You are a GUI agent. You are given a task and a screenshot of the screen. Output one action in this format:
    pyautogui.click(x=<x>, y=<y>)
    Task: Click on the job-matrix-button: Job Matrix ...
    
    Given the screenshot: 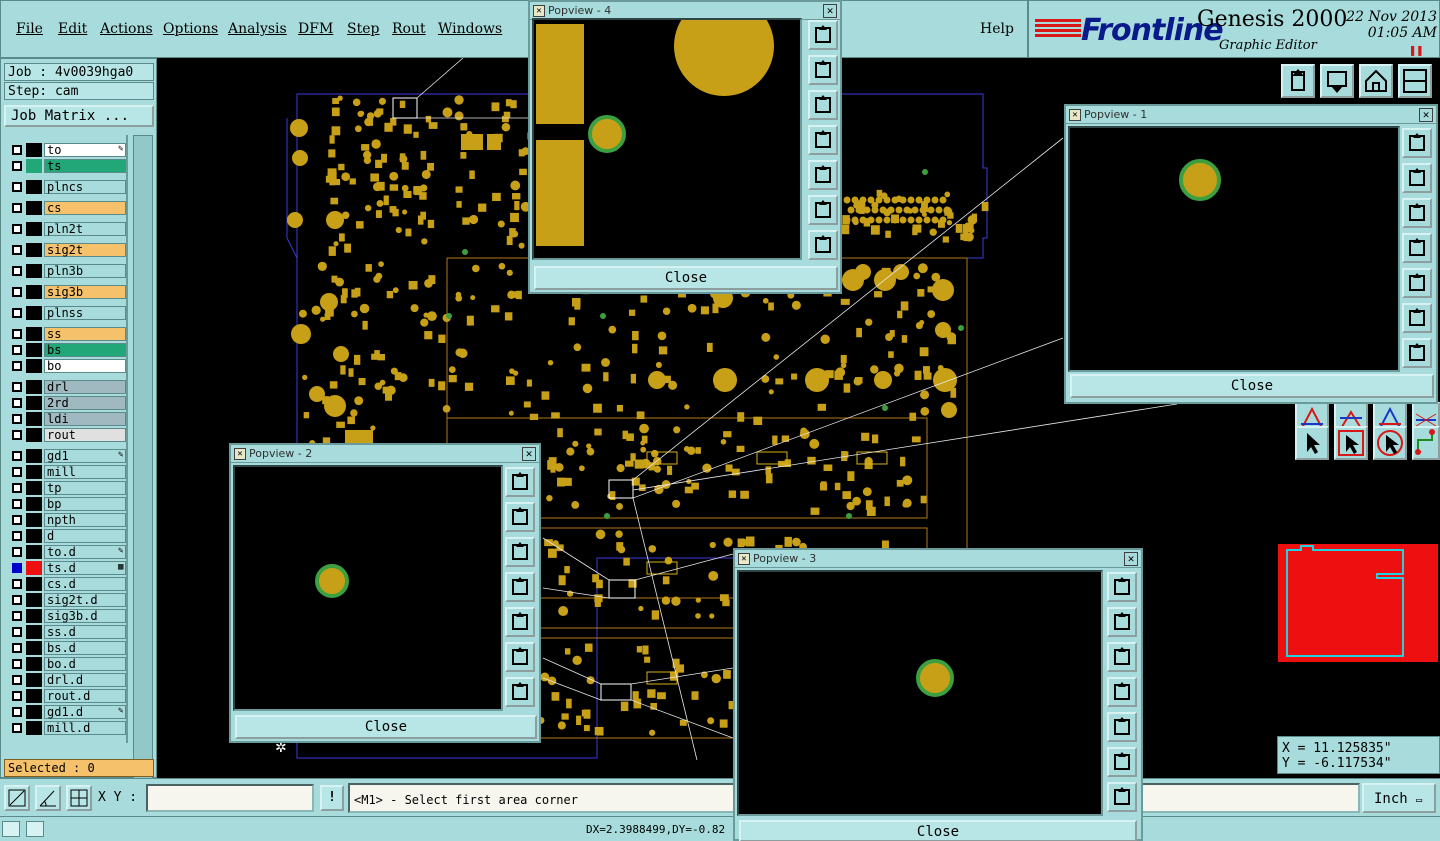 What is the action you would take?
    pyautogui.click(x=79, y=116)
    